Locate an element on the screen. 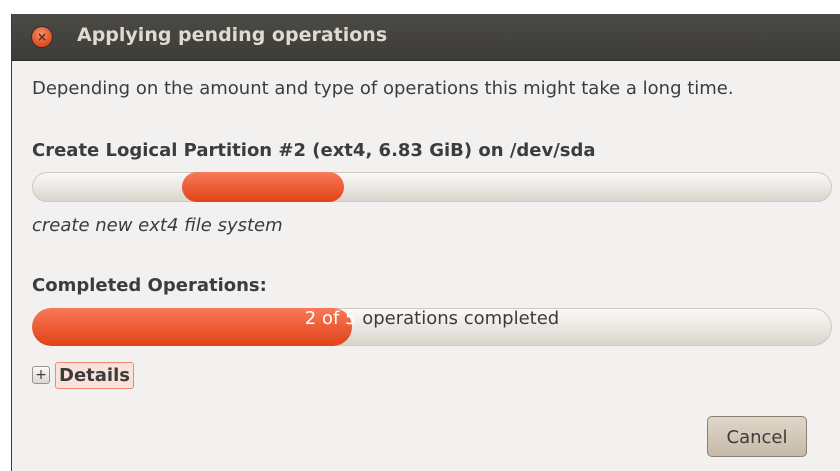  details-expander: + Details is located at coordinates (83, 375).